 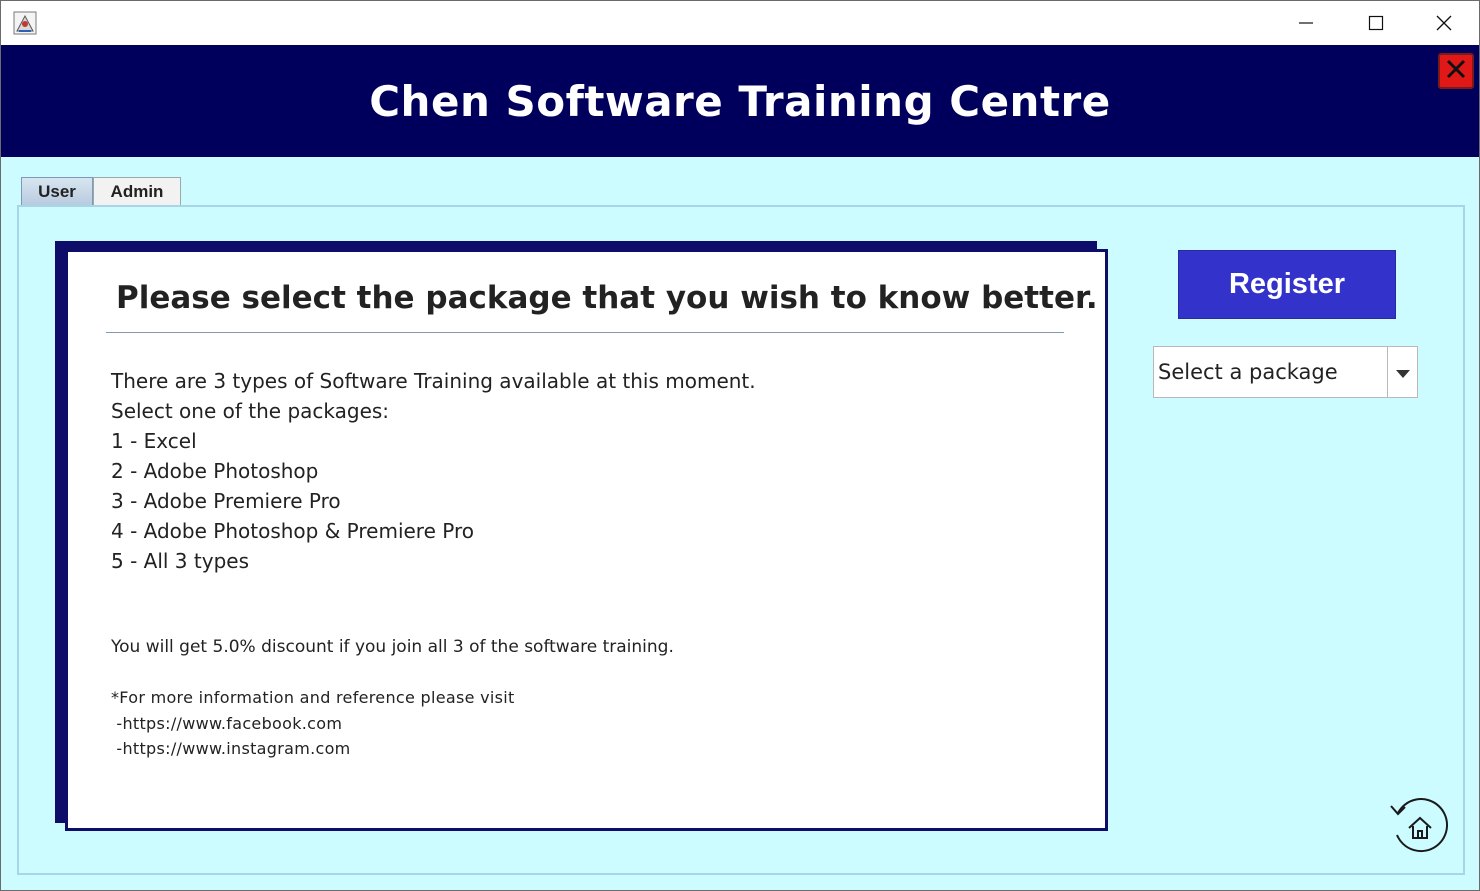 I want to click on home-refresh-icon, so click(x=1420, y=829).